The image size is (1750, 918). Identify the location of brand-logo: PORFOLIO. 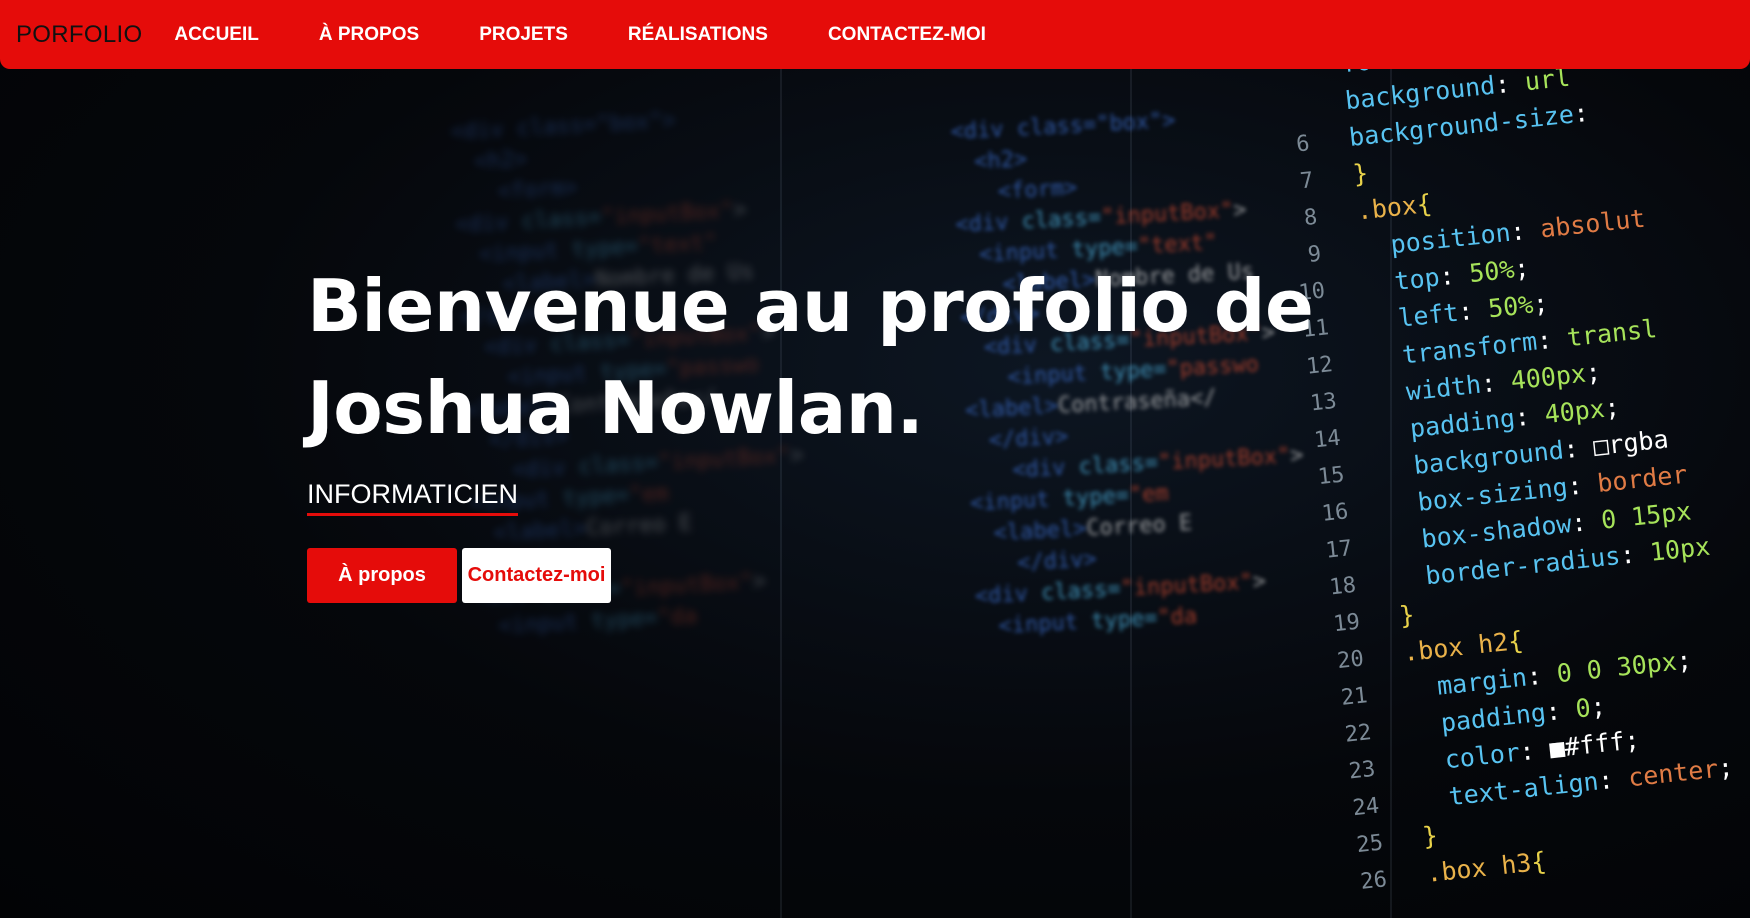
(79, 35).